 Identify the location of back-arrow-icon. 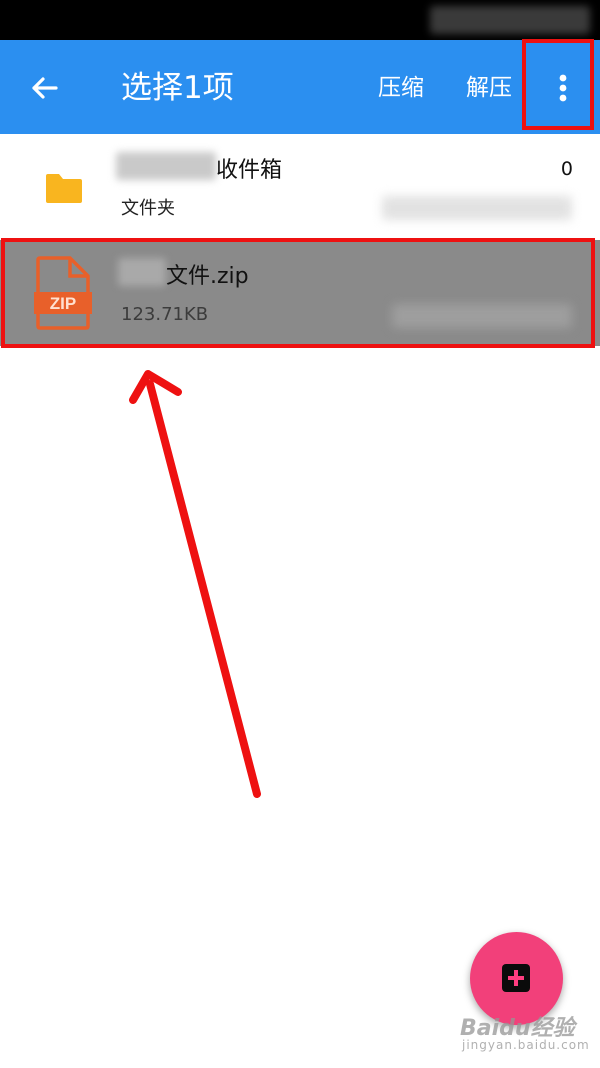
(45, 88).